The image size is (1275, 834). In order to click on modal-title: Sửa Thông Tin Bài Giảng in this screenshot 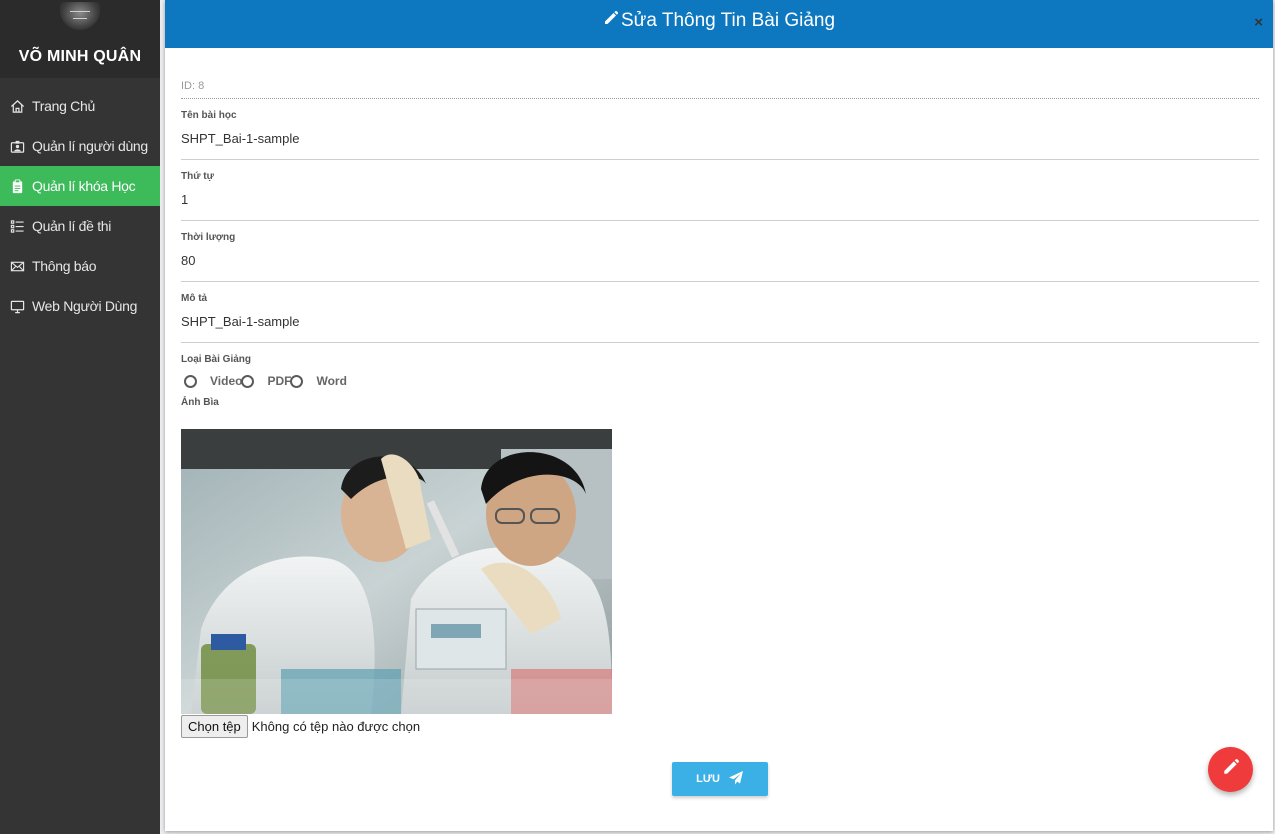, I will do `click(719, 21)`.